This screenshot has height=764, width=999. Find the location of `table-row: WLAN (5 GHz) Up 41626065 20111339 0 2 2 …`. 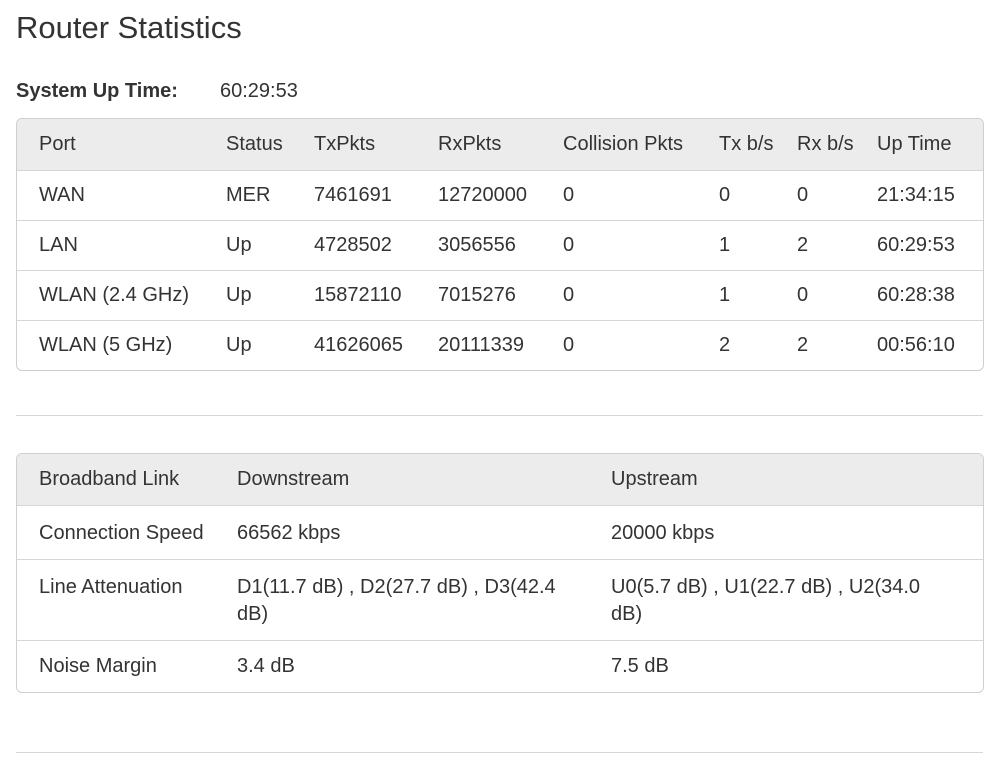

table-row: WLAN (5 GHz) Up 41626065 20111339 0 2 2 … is located at coordinates (500, 345).